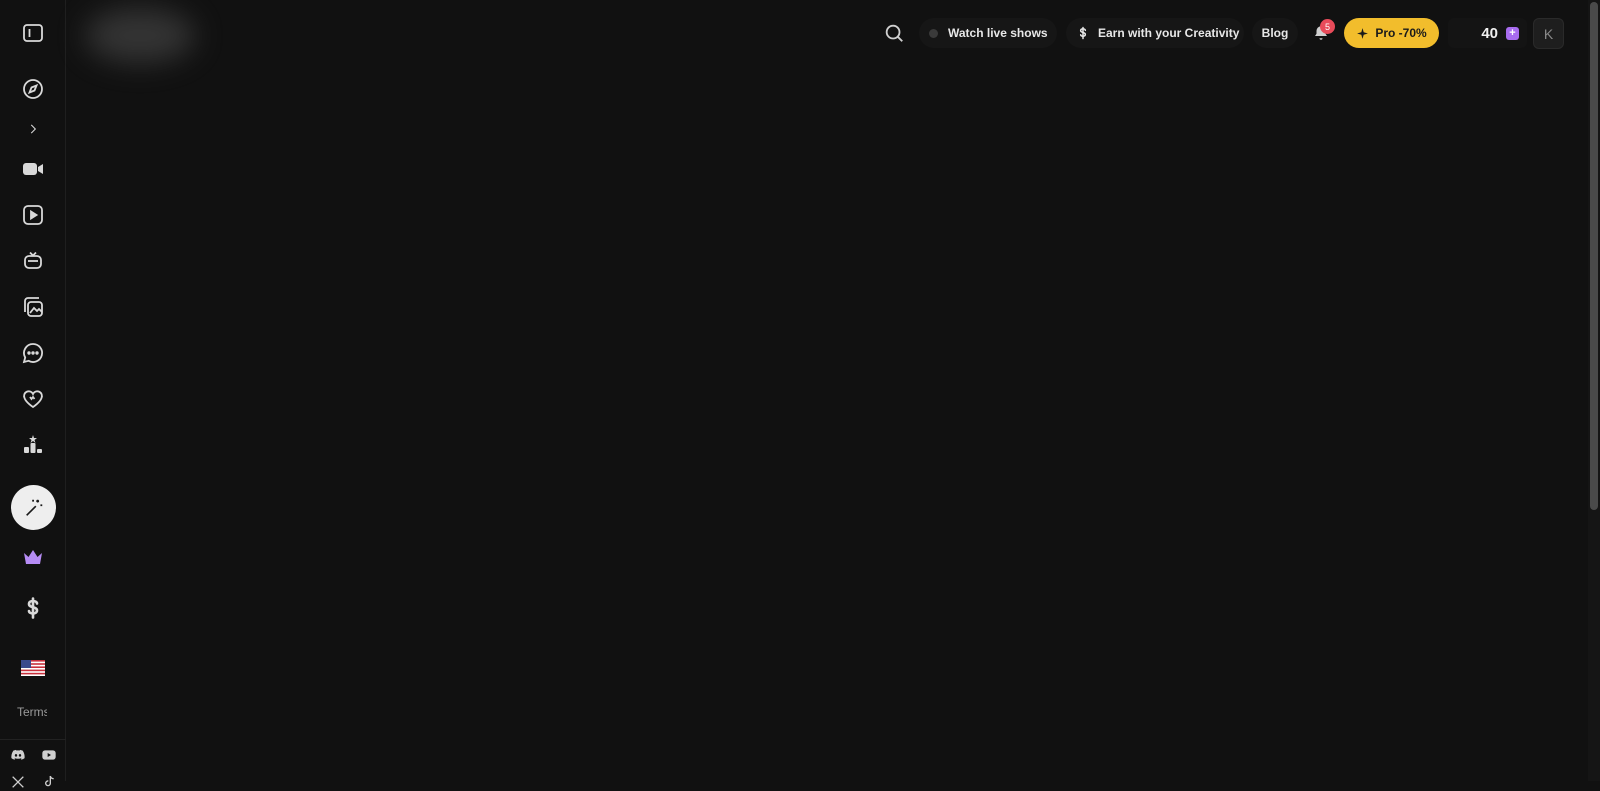  I want to click on magic-wand-create-button, so click(33, 507).